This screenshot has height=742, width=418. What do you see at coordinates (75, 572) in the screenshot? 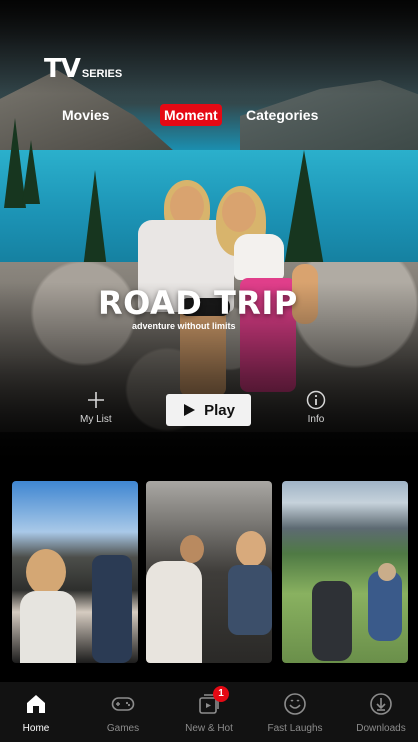
I see `car-selfie-thumbnail` at bounding box center [75, 572].